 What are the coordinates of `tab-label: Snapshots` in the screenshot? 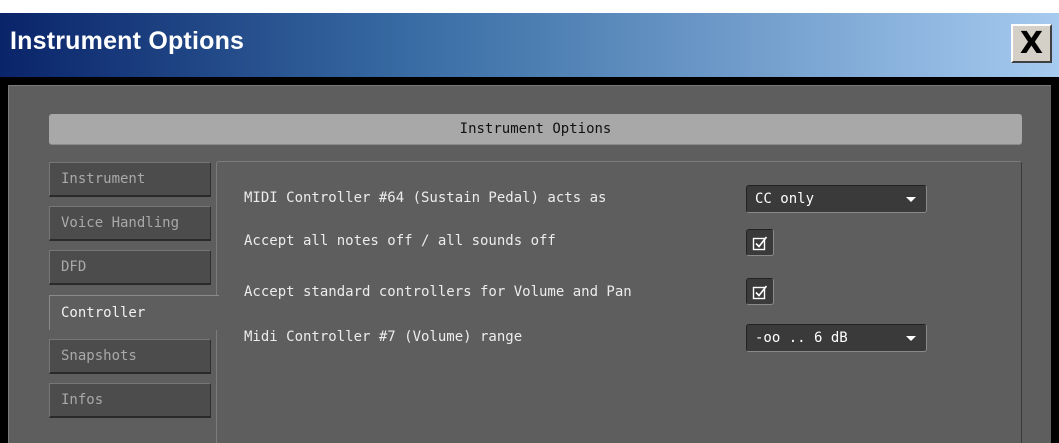 It's located at (99, 356).